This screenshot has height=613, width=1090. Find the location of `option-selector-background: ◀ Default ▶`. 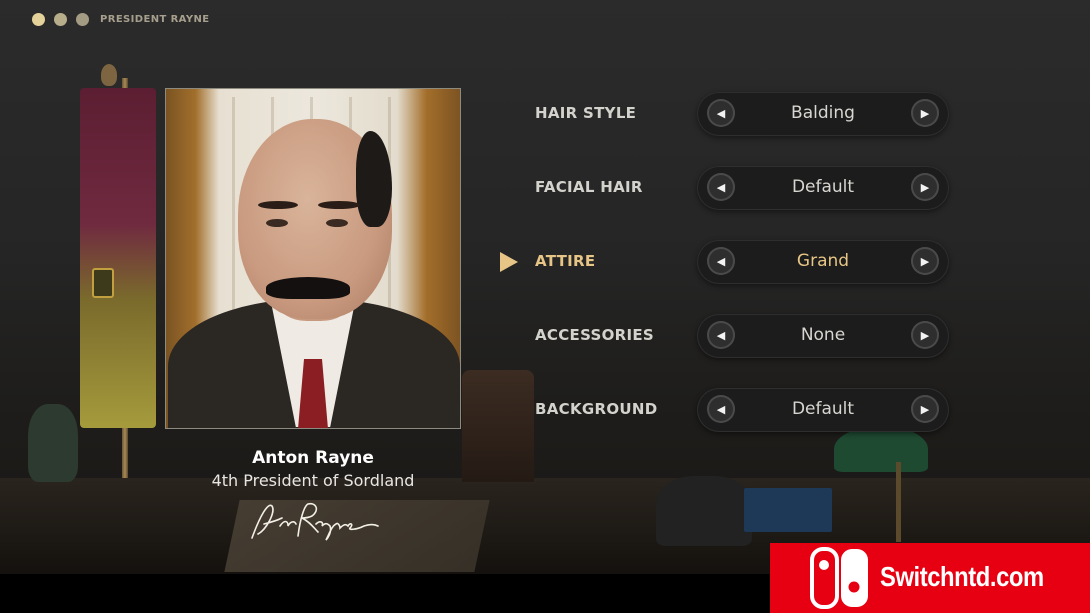

option-selector-background: ◀ Default ▶ is located at coordinates (823, 410).